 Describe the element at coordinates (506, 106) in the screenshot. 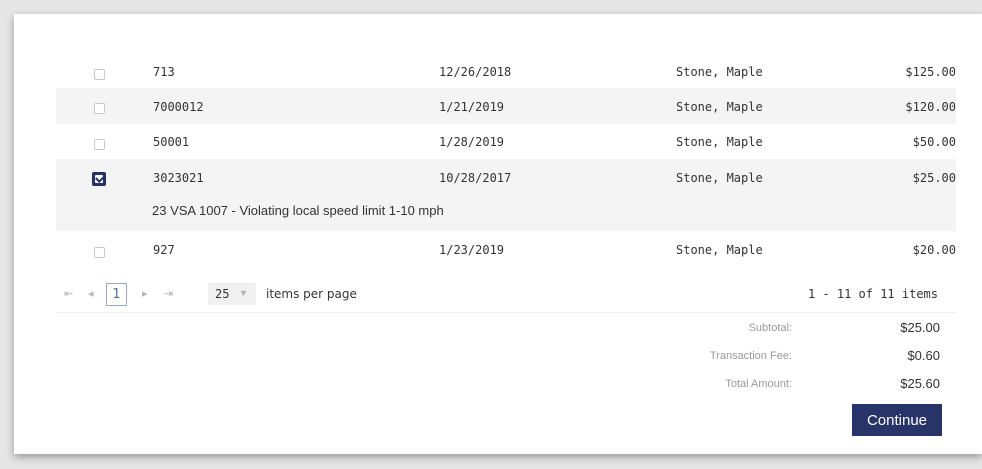

I see `table-row: 7000012 1/21/2019 Stone, Maple $120.00` at that location.